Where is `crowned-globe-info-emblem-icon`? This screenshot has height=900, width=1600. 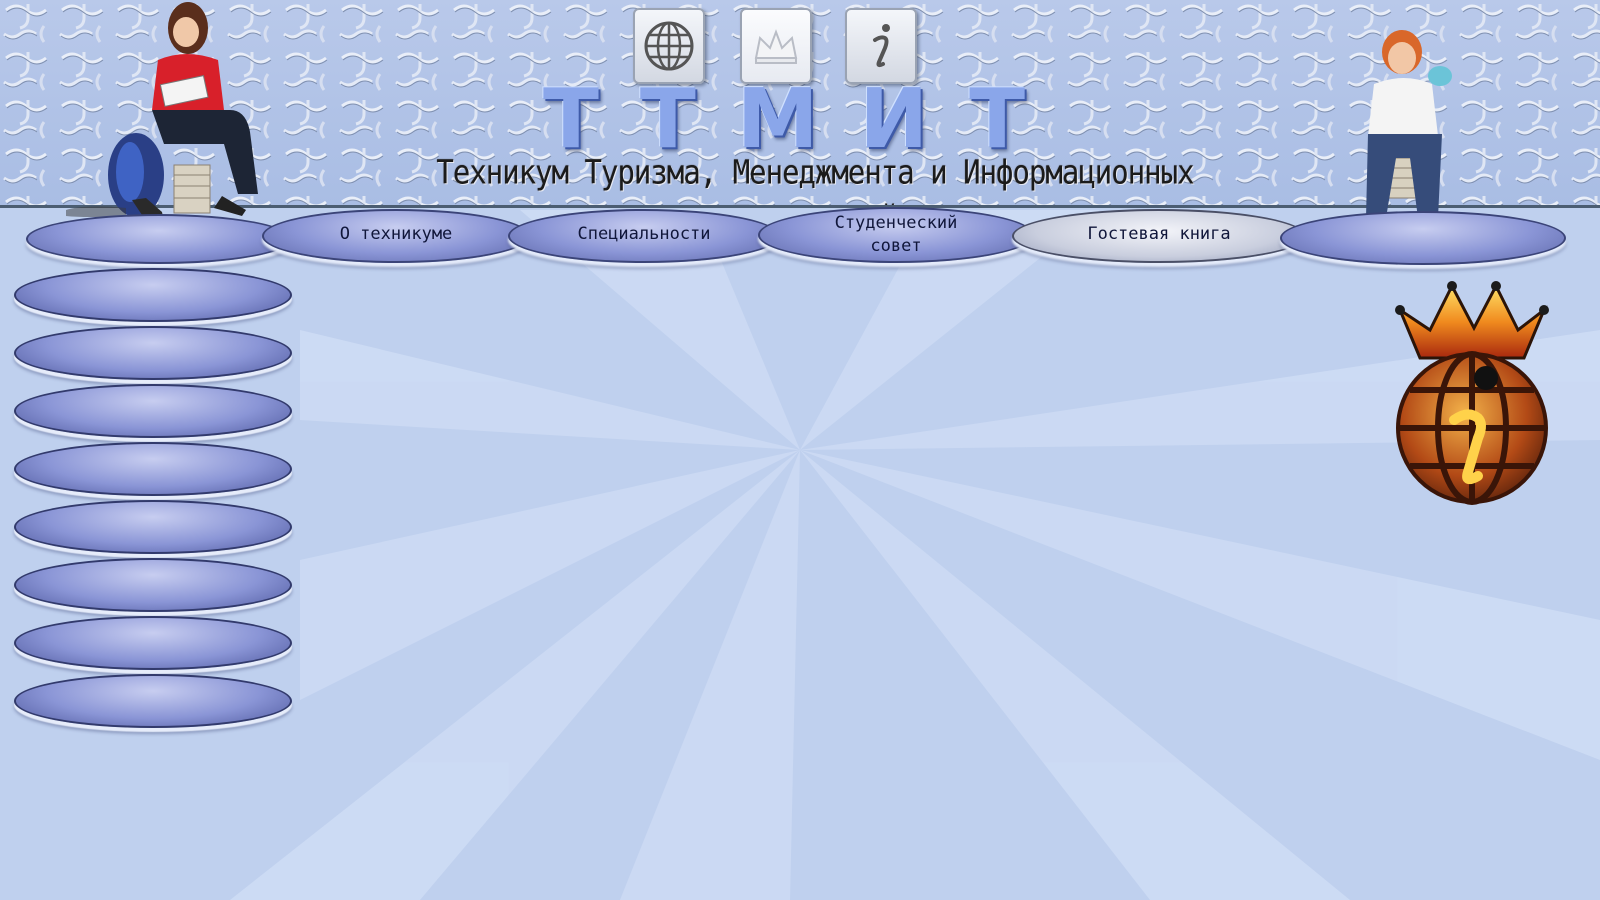 crowned-globe-info-emblem-icon is located at coordinates (1472, 393).